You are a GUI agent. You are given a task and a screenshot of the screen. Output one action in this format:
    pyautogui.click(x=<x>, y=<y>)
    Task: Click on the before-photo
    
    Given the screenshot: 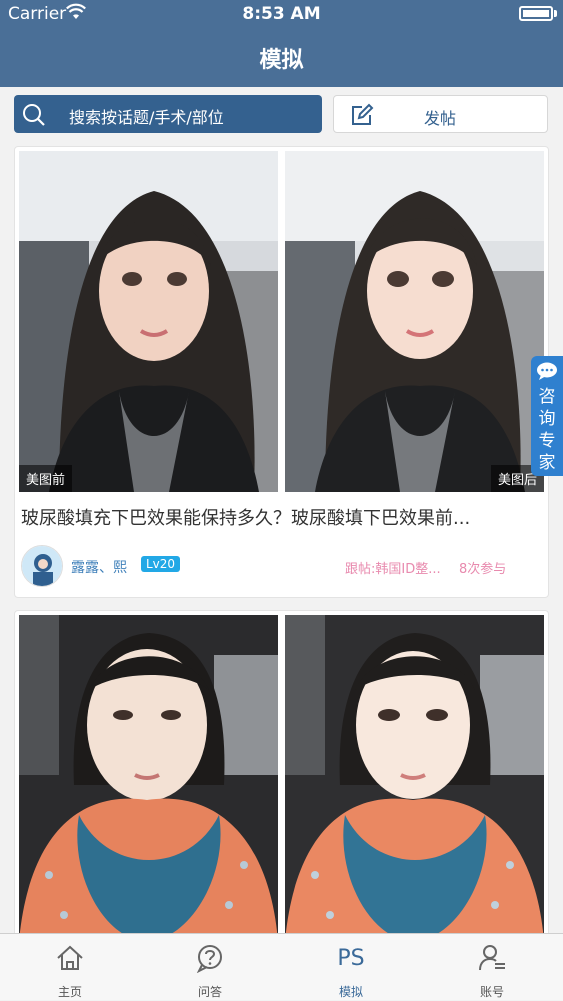 What is the action you would take?
    pyautogui.click(x=148, y=777)
    